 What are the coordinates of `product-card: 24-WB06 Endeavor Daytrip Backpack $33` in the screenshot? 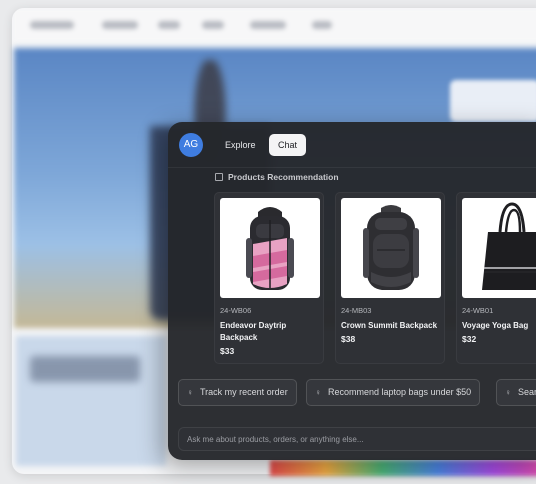 It's located at (269, 278).